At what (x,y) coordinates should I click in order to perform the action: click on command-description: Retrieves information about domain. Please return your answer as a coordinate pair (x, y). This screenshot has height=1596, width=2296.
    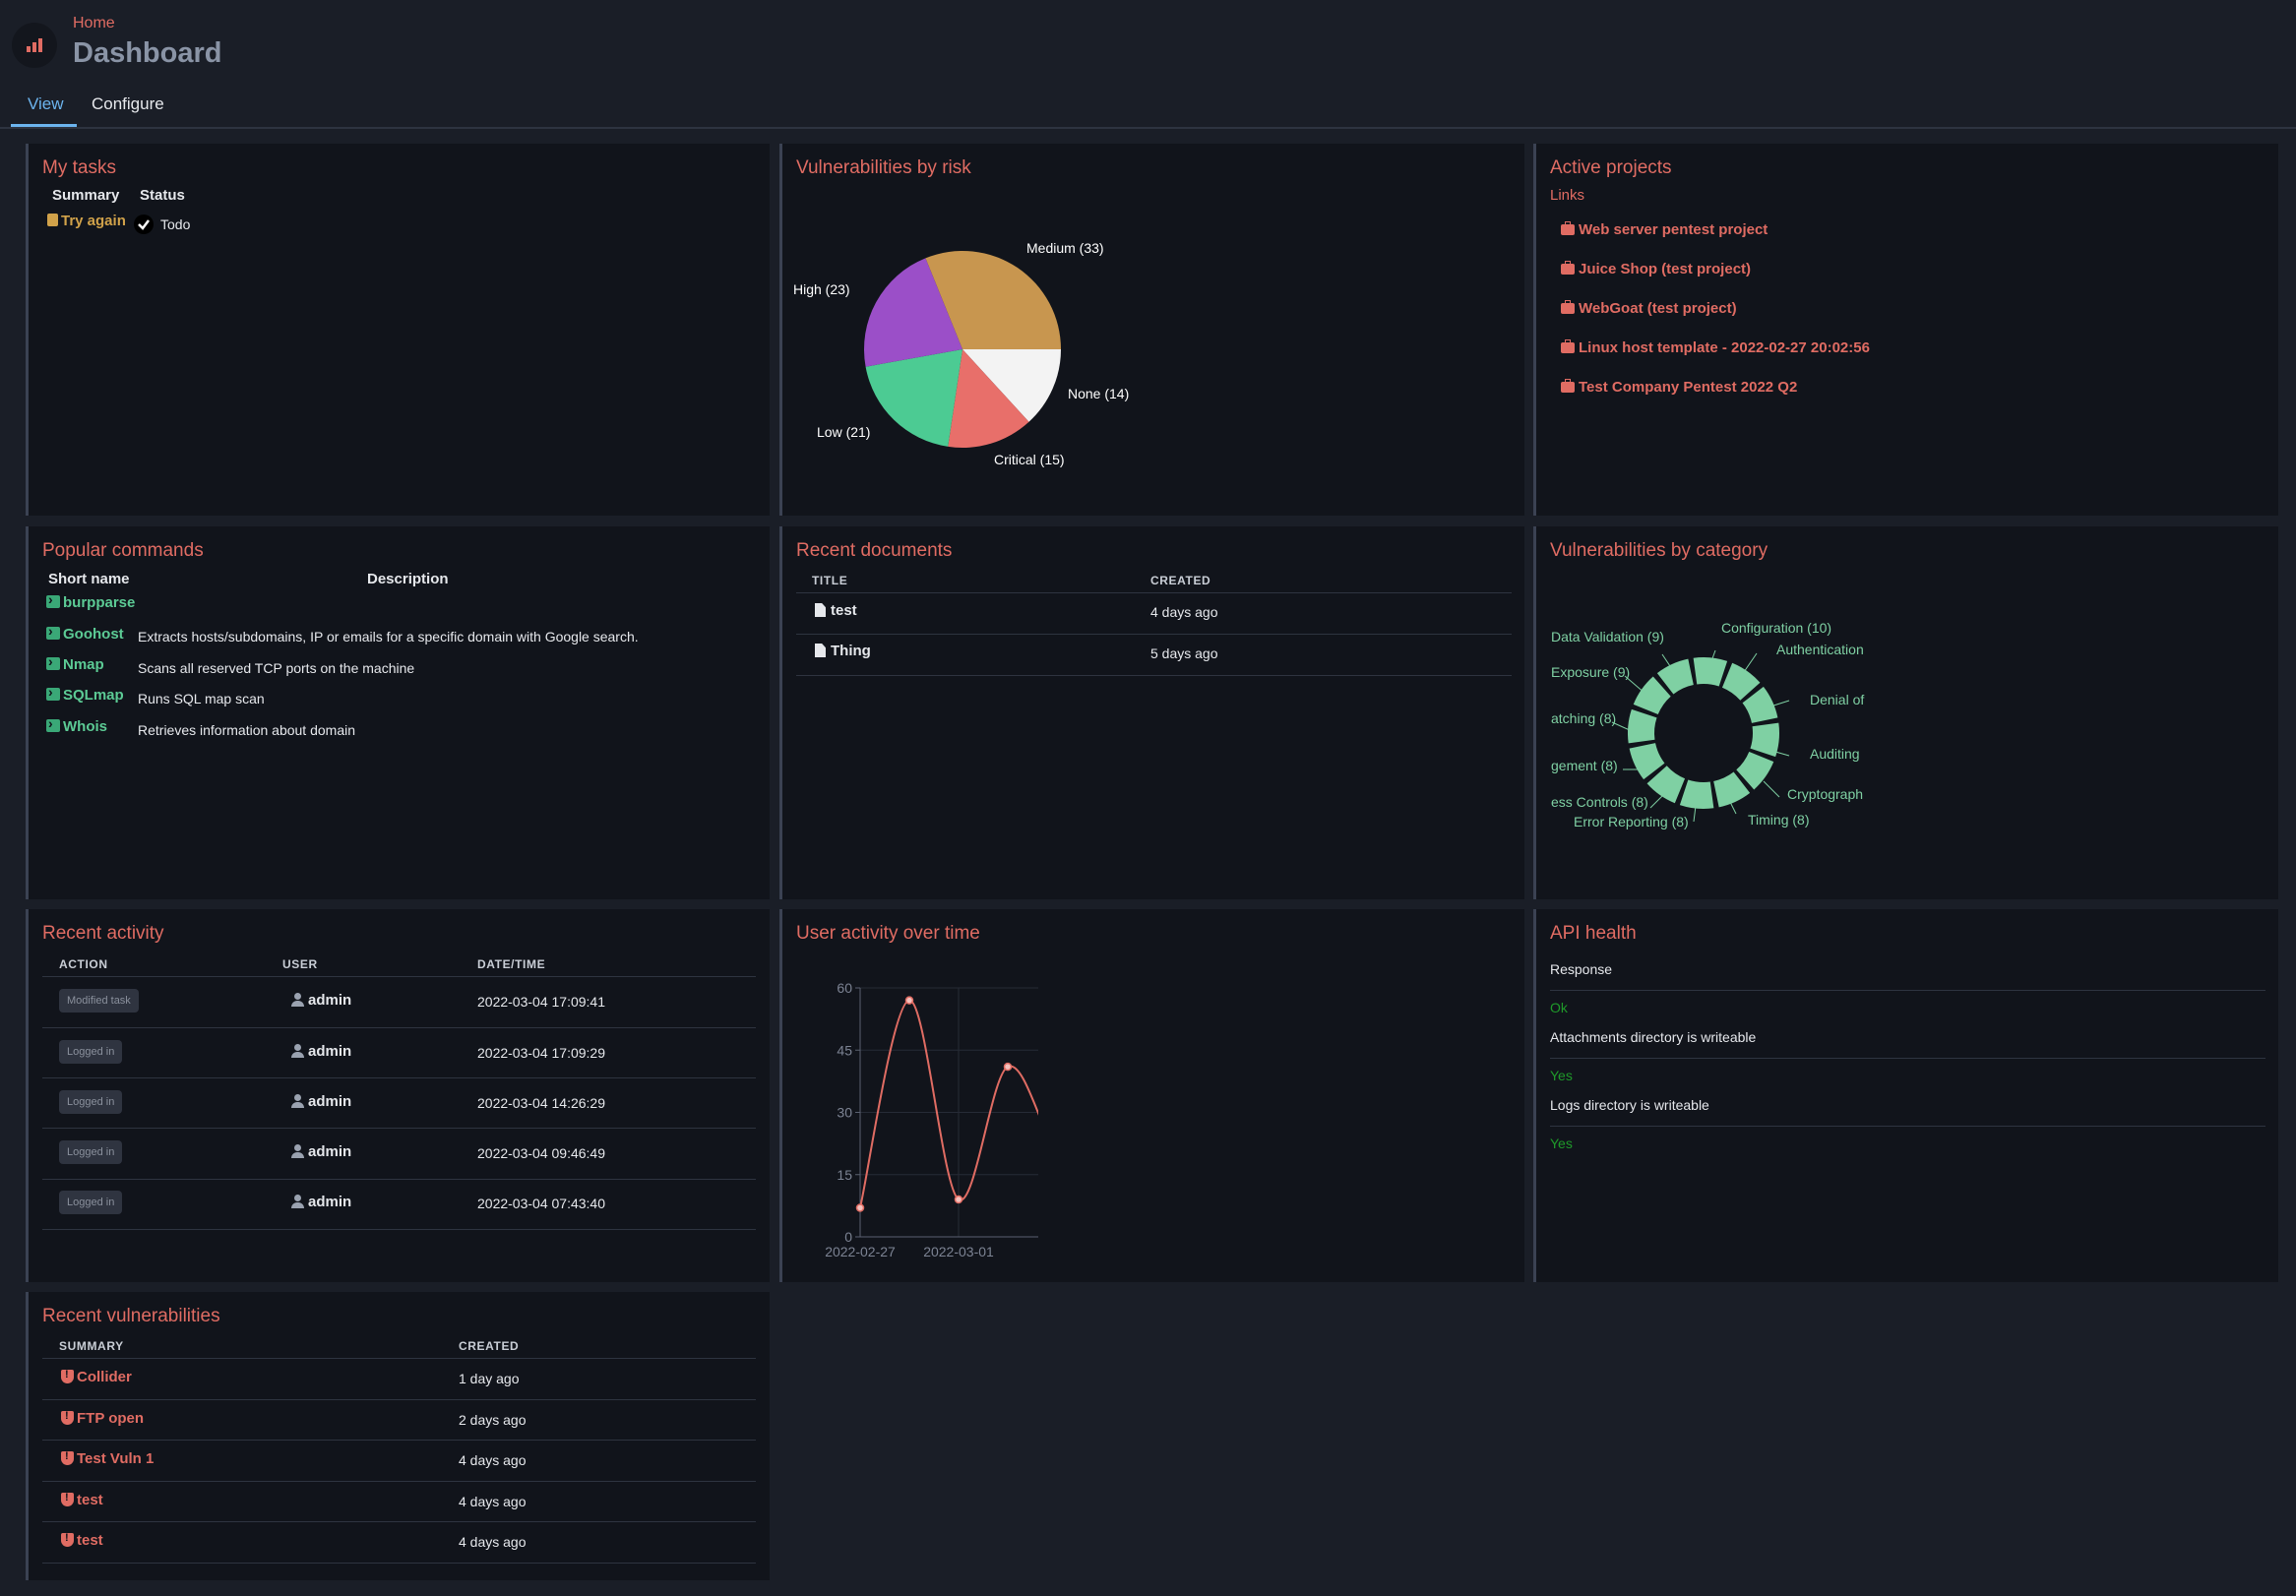
    Looking at the image, I should click on (247, 730).